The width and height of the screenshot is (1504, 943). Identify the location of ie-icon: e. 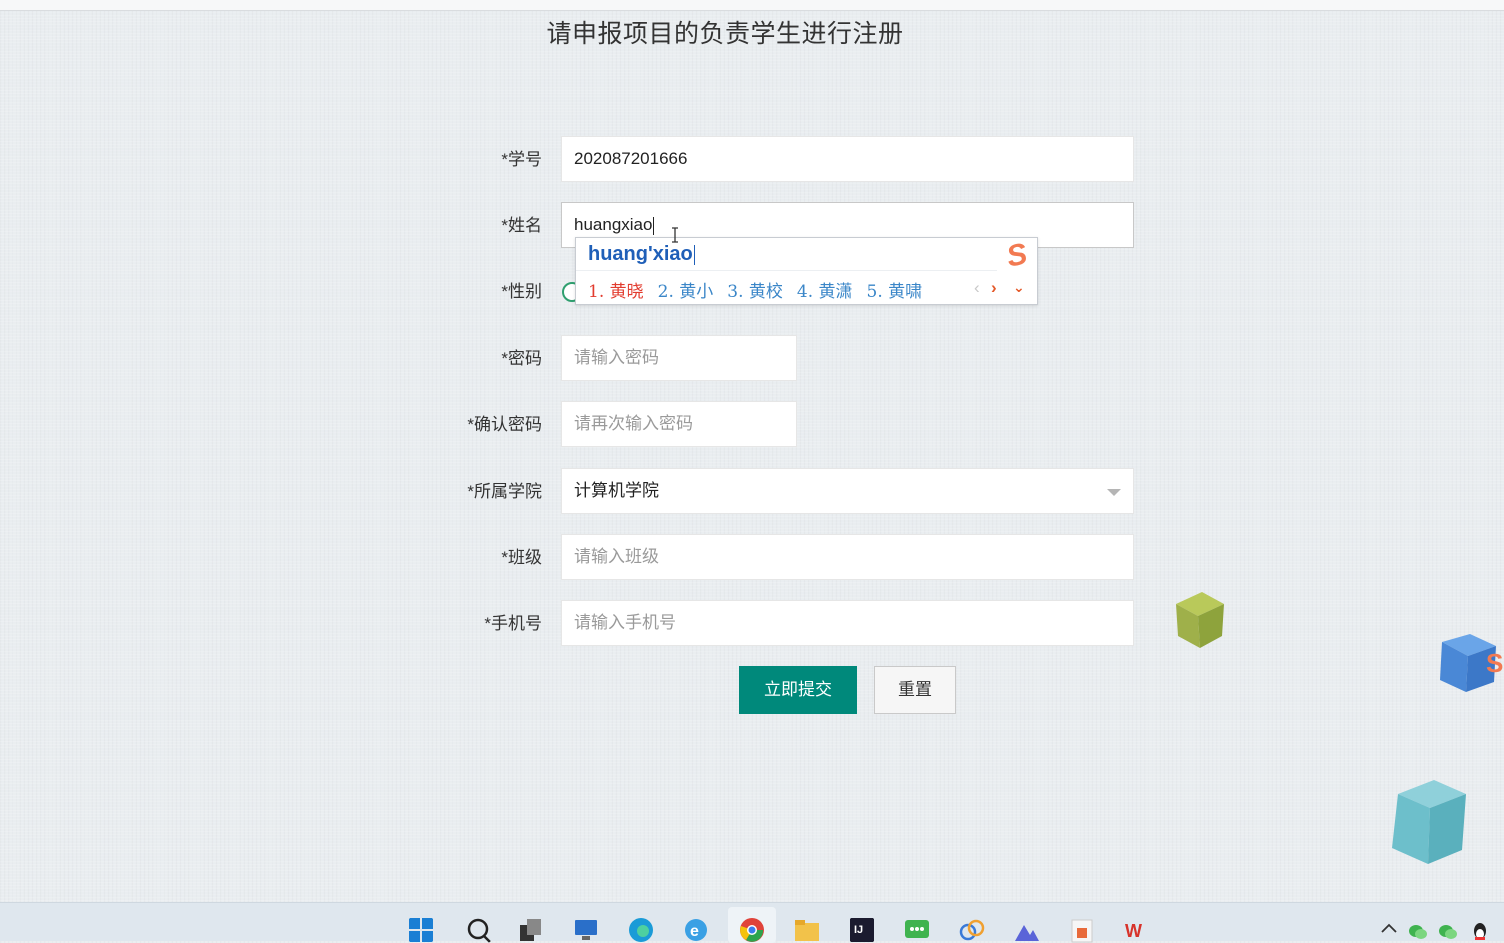
(696, 930).